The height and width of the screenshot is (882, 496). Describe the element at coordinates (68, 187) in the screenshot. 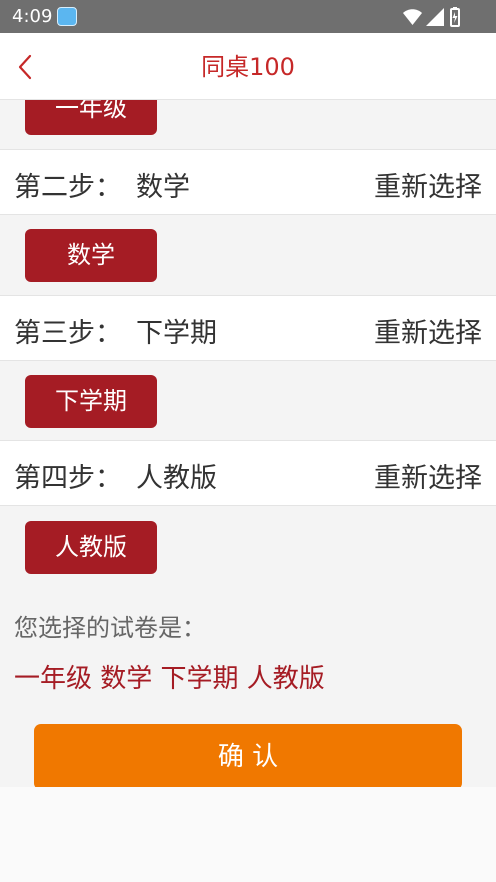

I see `step-2-label: 第二步：` at that location.